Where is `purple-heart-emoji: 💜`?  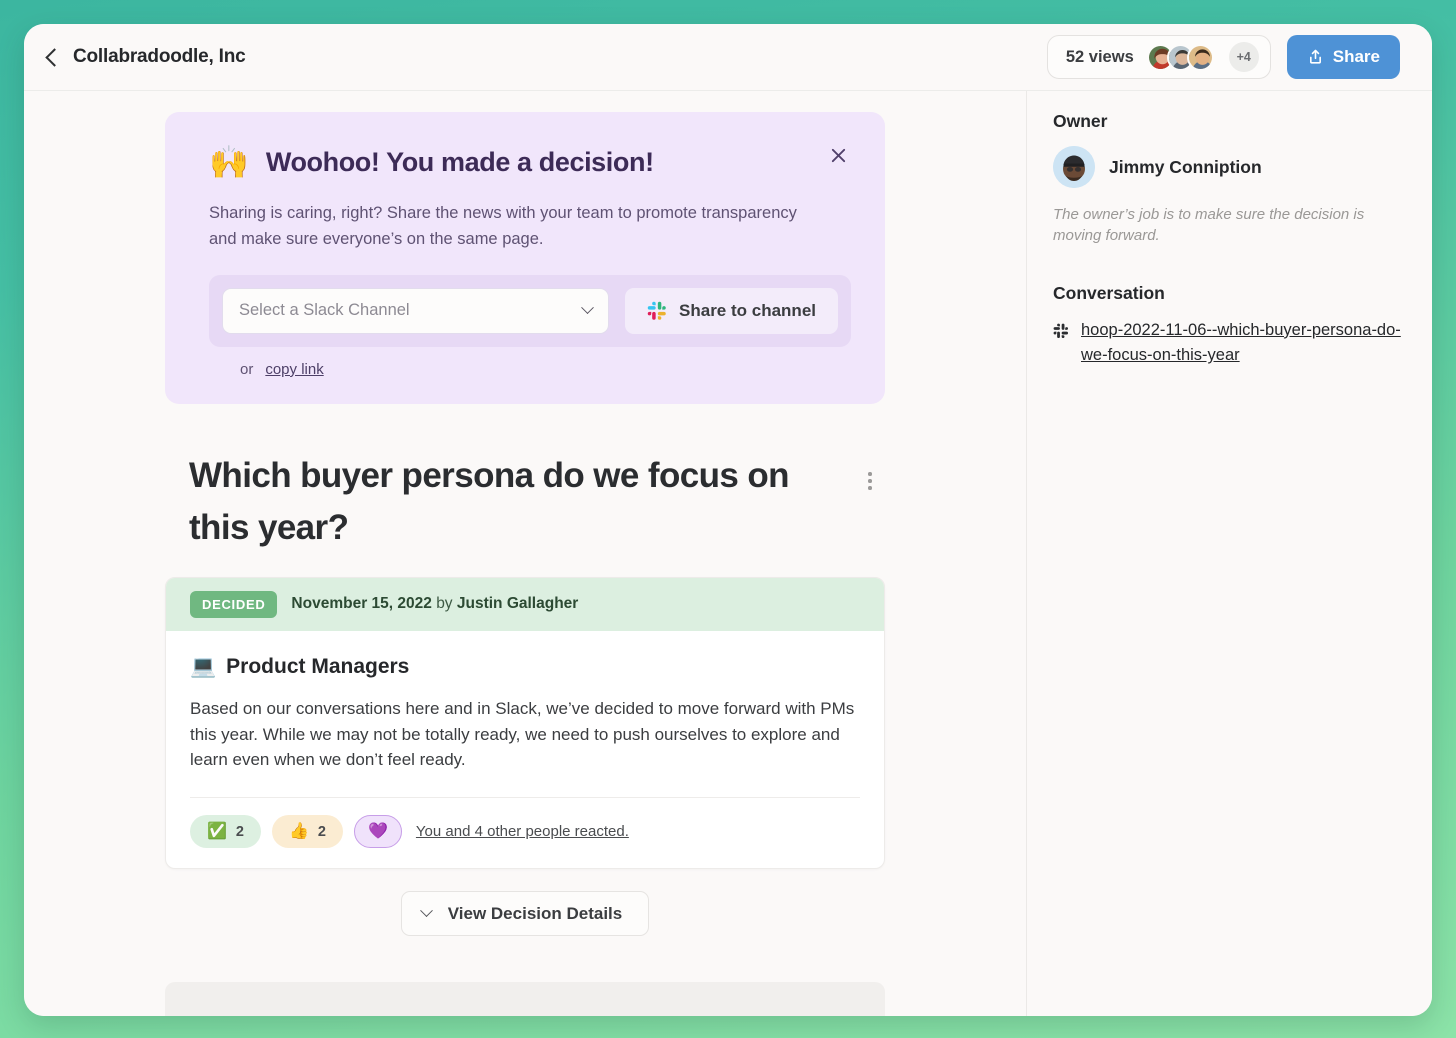
purple-heart-emoji: 💜 is located at coordinates (378, 831).